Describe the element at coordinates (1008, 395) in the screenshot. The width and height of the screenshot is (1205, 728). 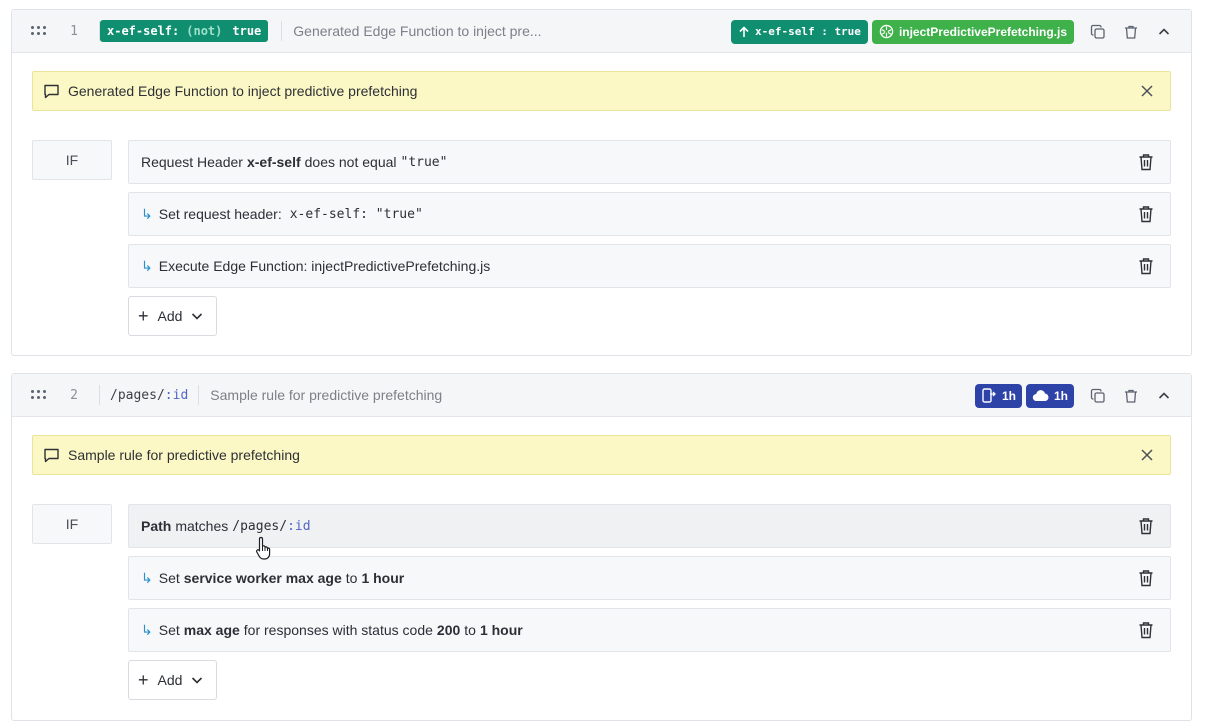
I see `device-cache-label: 1h` at that location.